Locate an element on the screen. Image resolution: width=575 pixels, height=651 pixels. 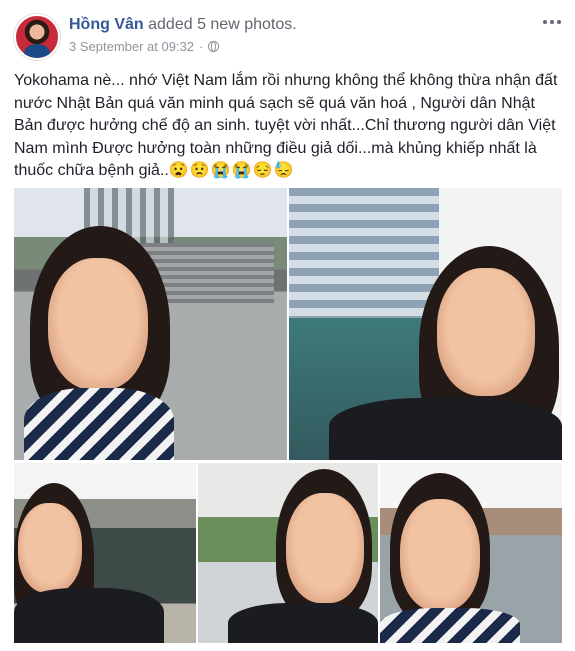
post-meta: 3 September at 09:32 · is located at coordinates (144, 46).